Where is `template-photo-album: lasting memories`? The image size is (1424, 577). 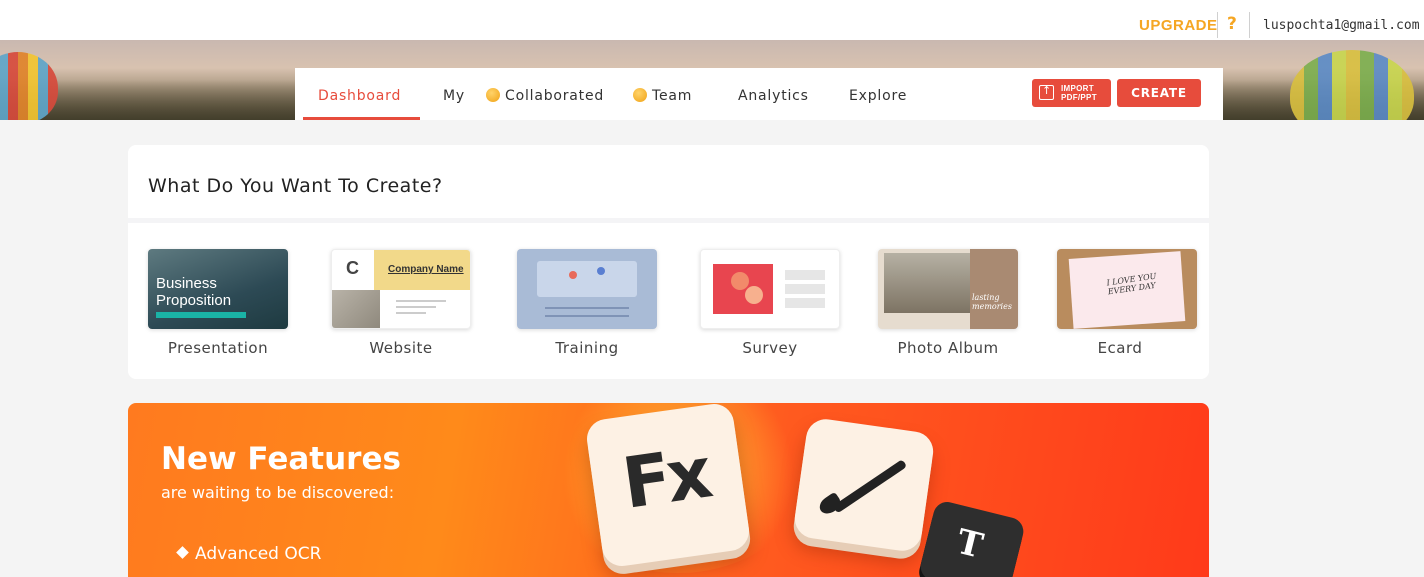 template-photo-album: lasting memories is located at coordinates (948, 289).